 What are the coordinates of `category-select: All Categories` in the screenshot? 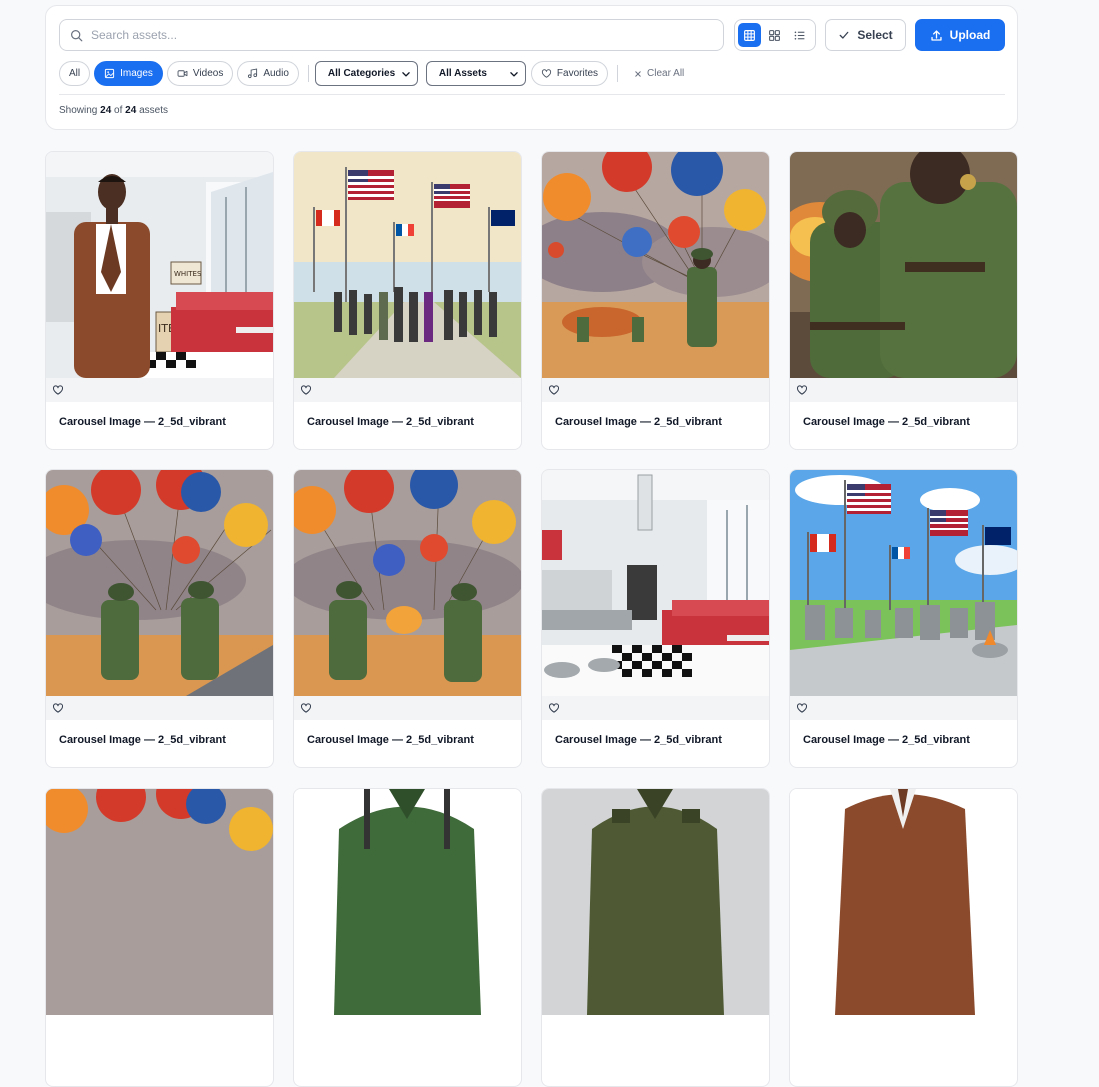 It's located at (366, 73).